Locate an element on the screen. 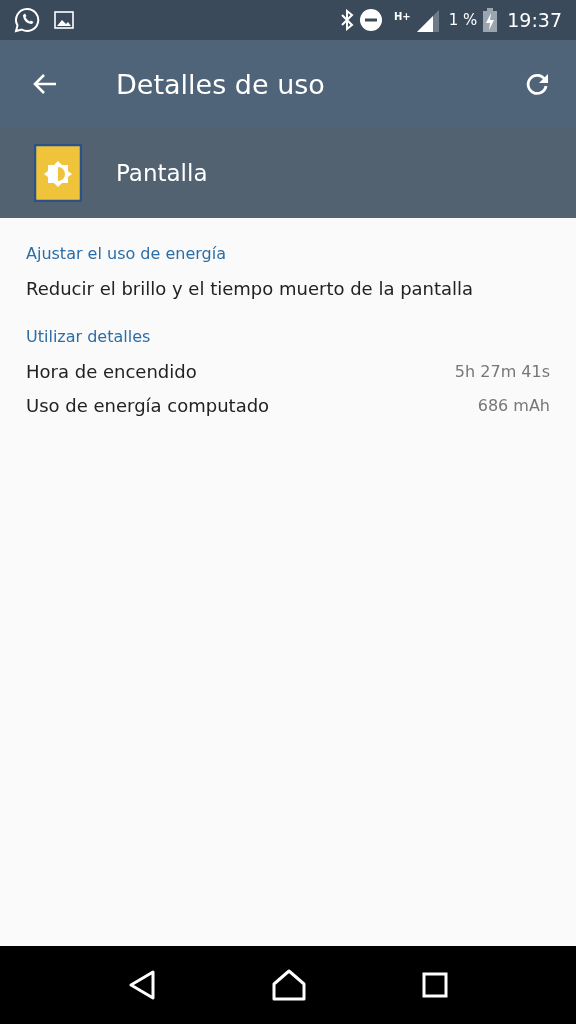 The height and width of the screenshot is (1024, 576). detail-label: Reducir el brillo y el tiempo muerto de la pantalla is located at coordinates (250, 288).